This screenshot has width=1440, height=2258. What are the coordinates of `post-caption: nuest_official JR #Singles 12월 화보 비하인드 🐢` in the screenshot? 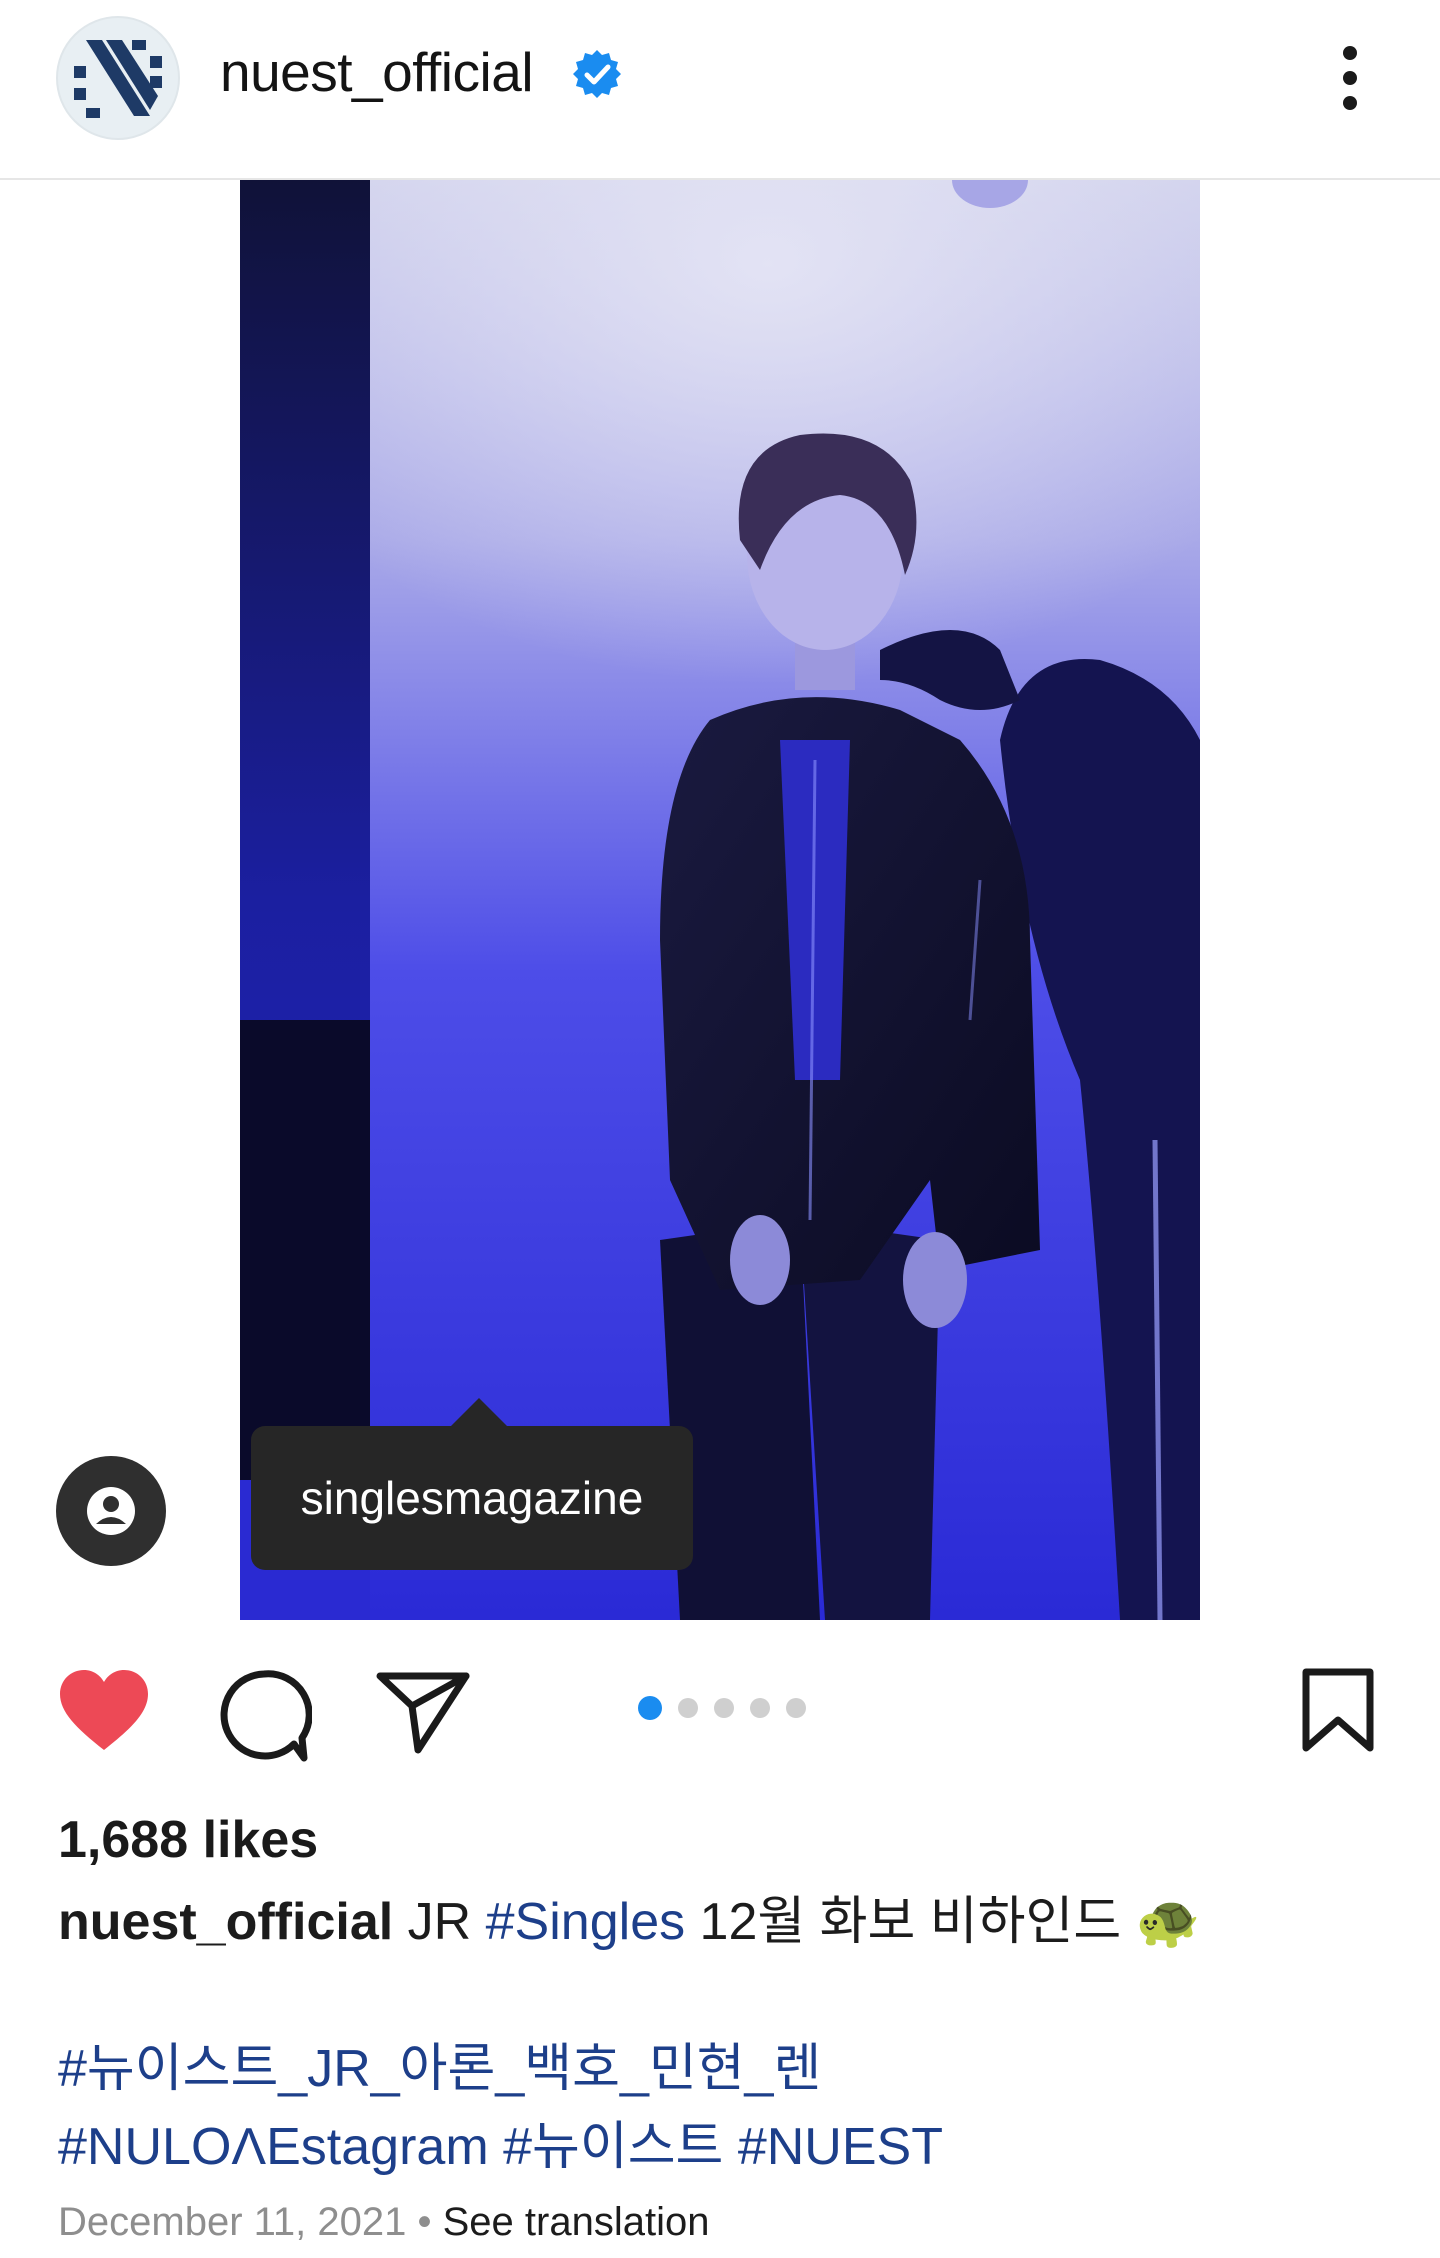 It's located at (728, 1922).